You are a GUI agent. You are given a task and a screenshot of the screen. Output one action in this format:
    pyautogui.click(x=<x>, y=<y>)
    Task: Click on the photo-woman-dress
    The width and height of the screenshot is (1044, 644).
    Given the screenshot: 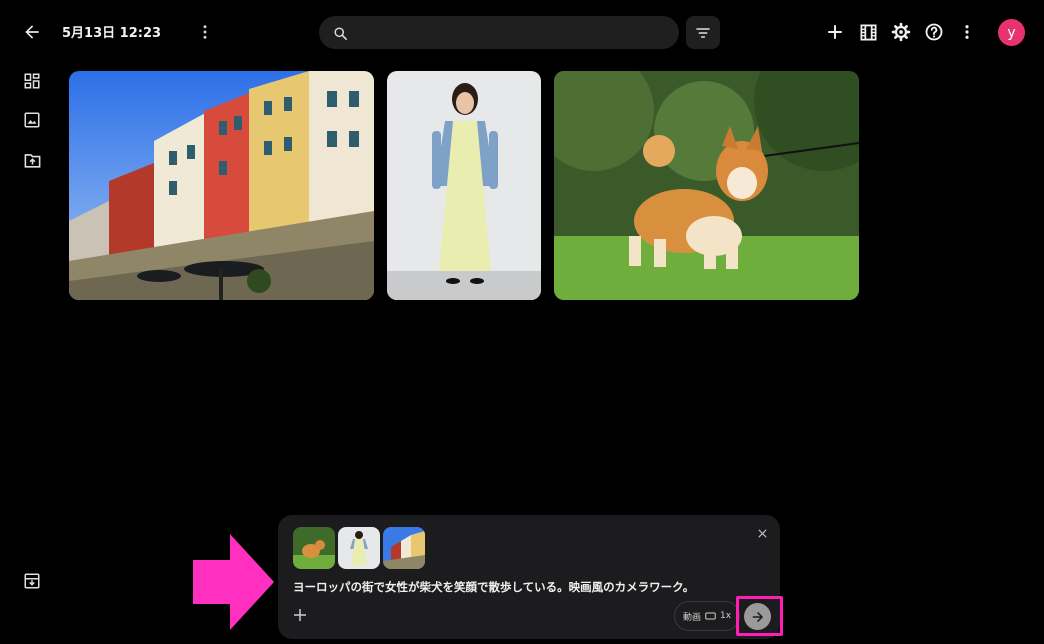 What is the action you would take?
    pyautogui.click(x=464, y=185)
    